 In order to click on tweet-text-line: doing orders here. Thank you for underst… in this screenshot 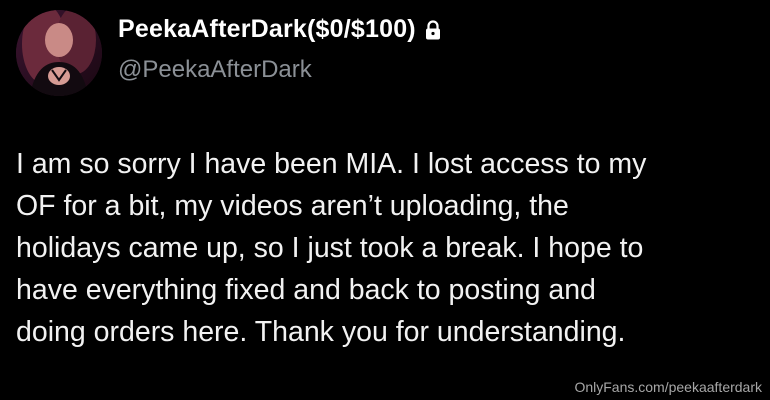, I will do `click(321, 332)`.